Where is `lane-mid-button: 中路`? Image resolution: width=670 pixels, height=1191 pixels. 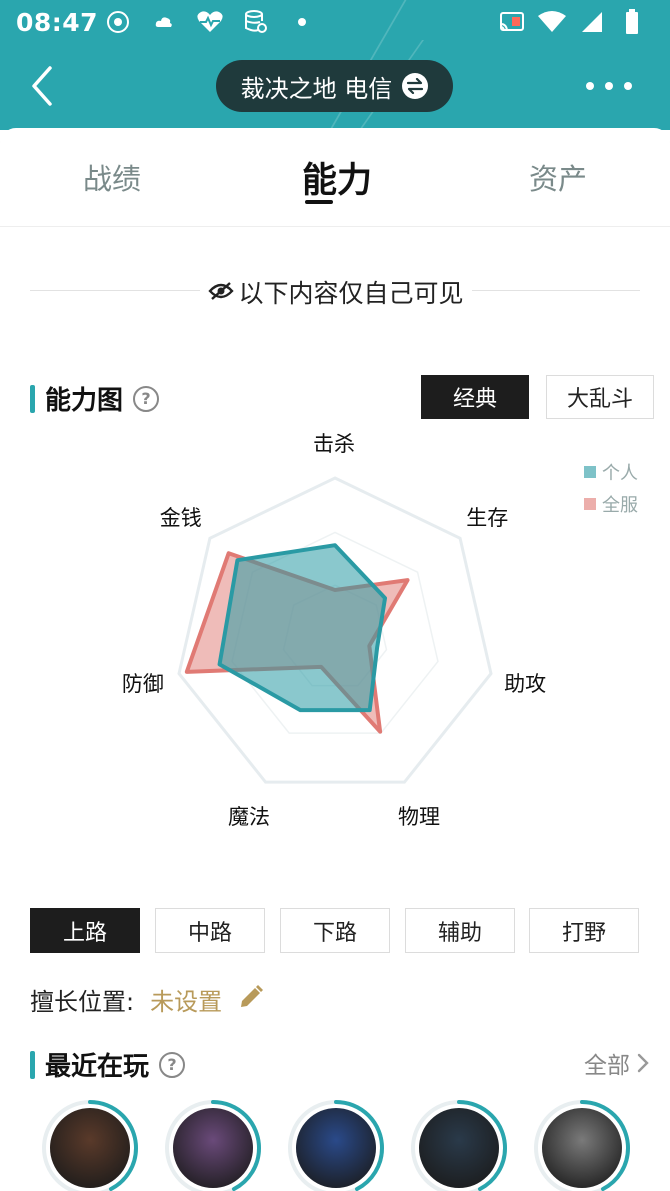
lane-mid-button: 中路 is located at coordinates (210, 930).